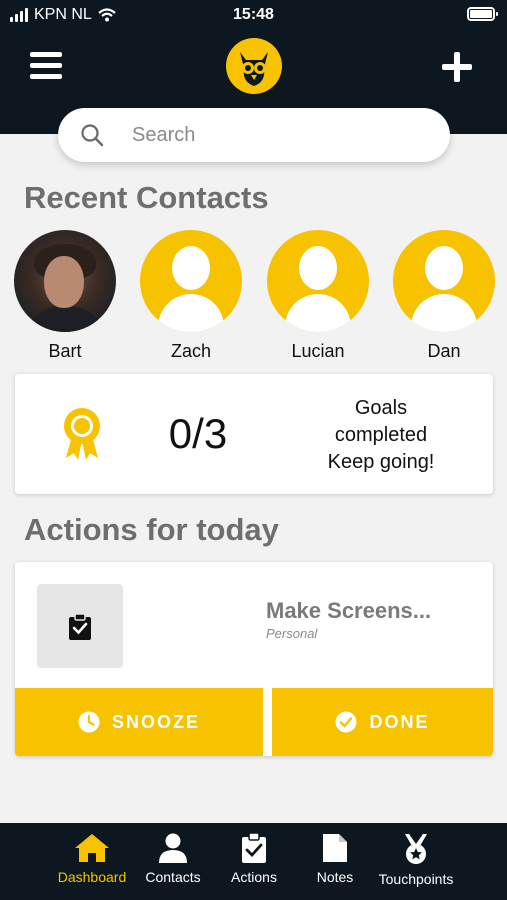 This screenshot has height=900, width=507. I want to click on avatar, so click(65, 281).